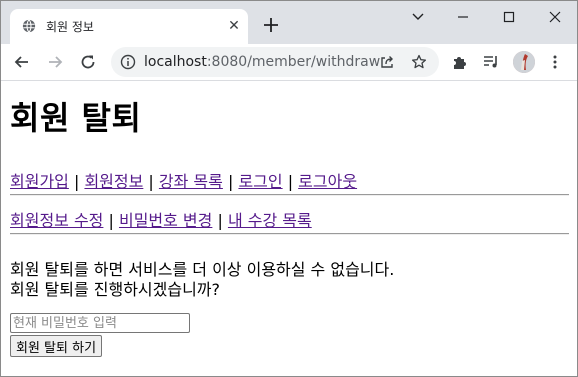 This screenshot has width=578, height=377. Describe the element at coordinates (70, 27) in the screenshot. I see `tab-title: 회원 정보` at that location.